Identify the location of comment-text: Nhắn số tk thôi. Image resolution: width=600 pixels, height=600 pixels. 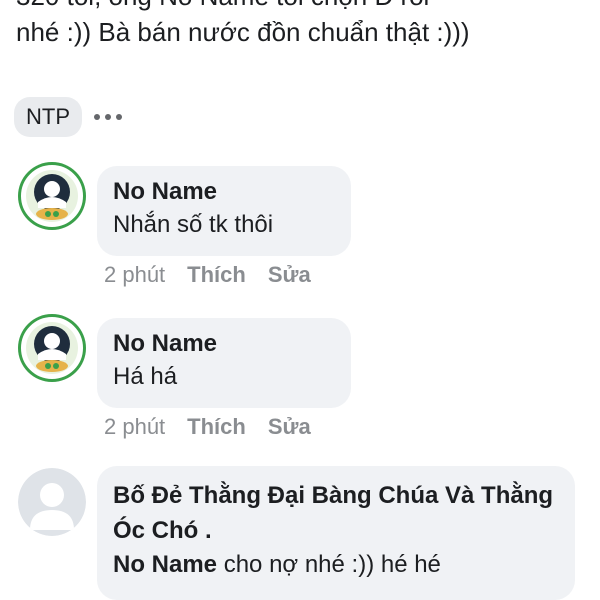
(193, 224).